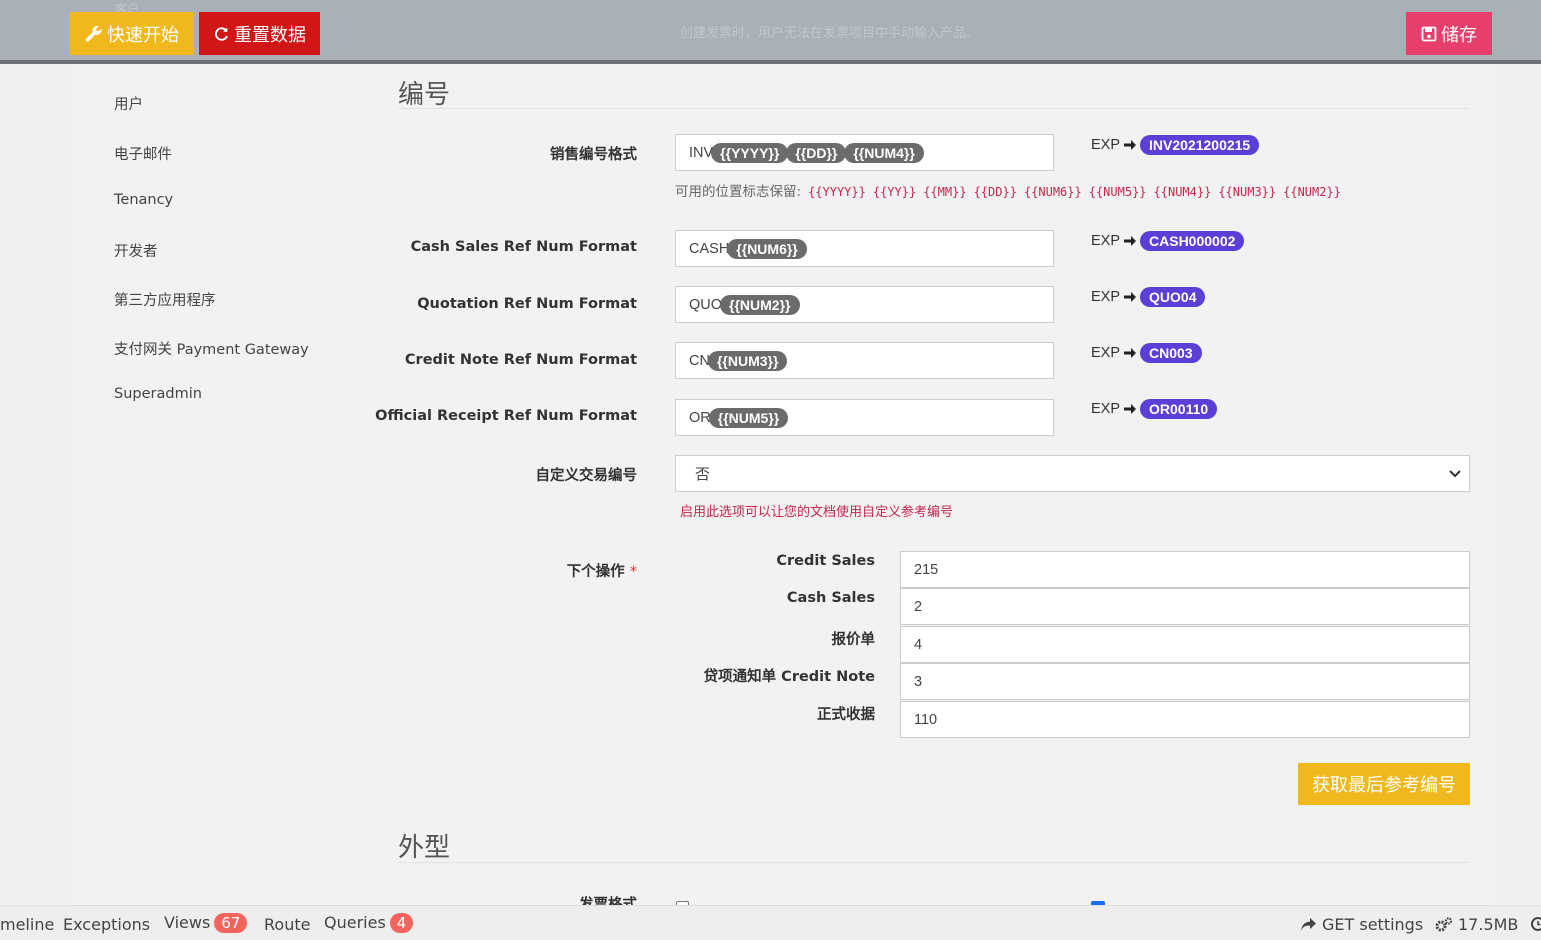  I want to click on official-receipt-format-label: Official Receipt Ref Num Format, so click(506, 416).